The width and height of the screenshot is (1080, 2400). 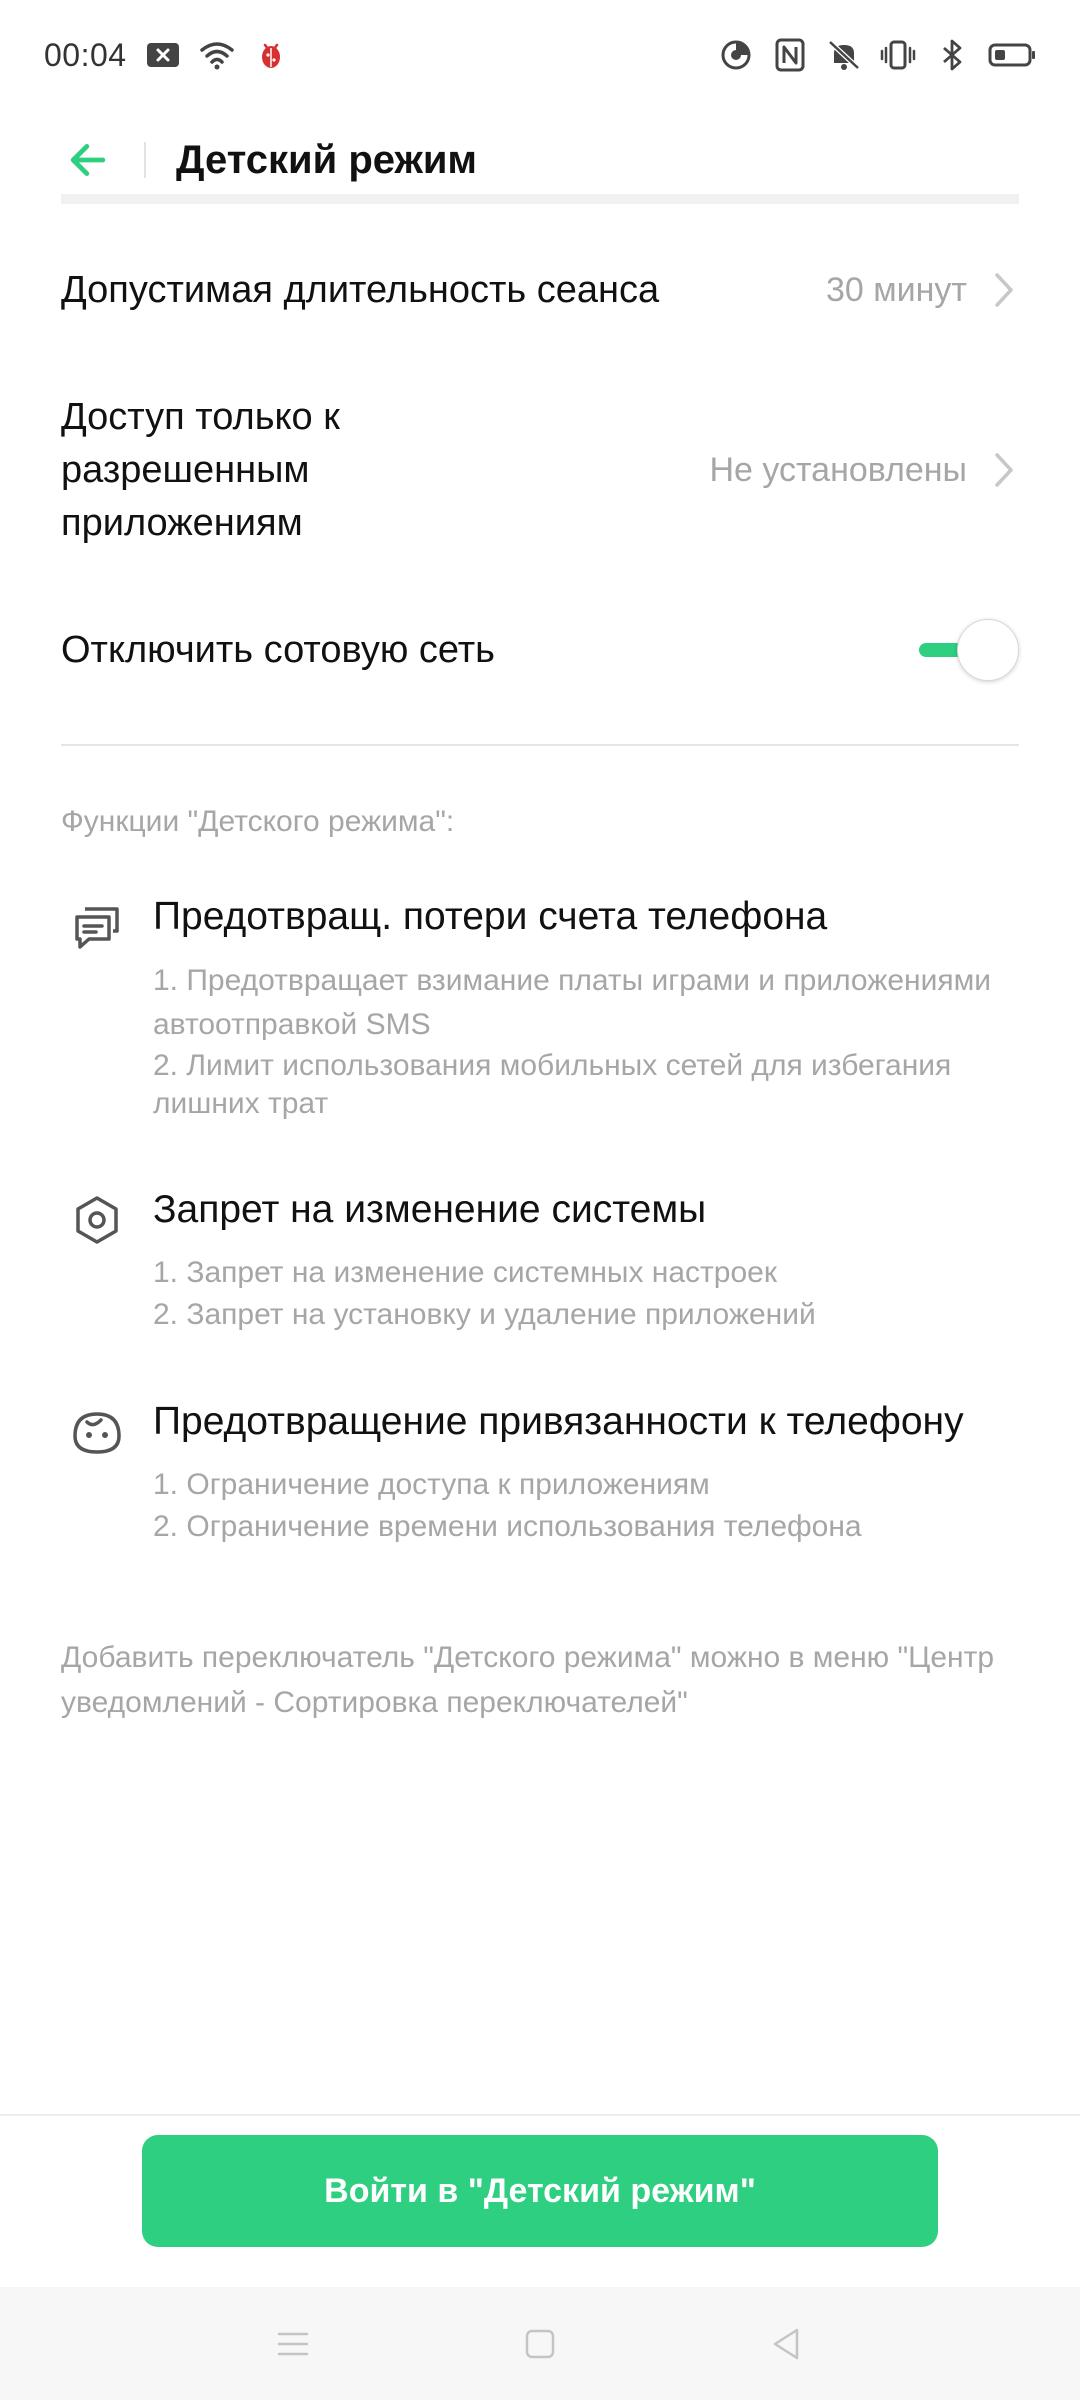 I want to click on session-duration-value: 30 минут, so click(x=896, y=289).